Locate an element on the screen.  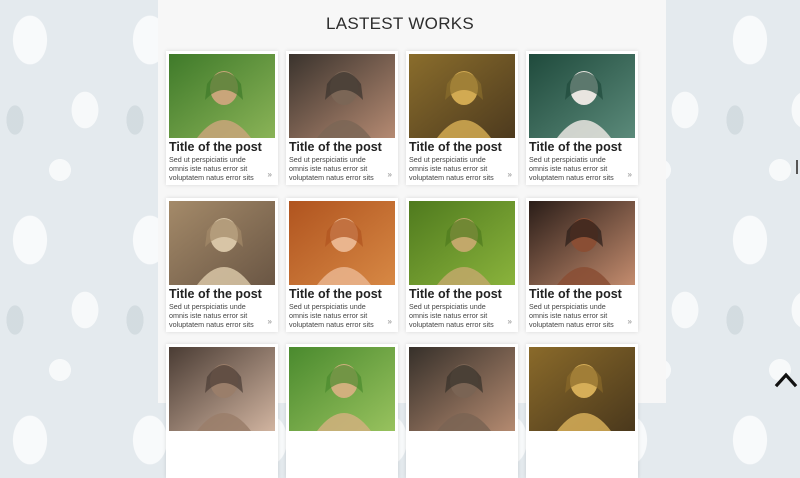
chevron-up-icon is located at coordinates (786, 380).